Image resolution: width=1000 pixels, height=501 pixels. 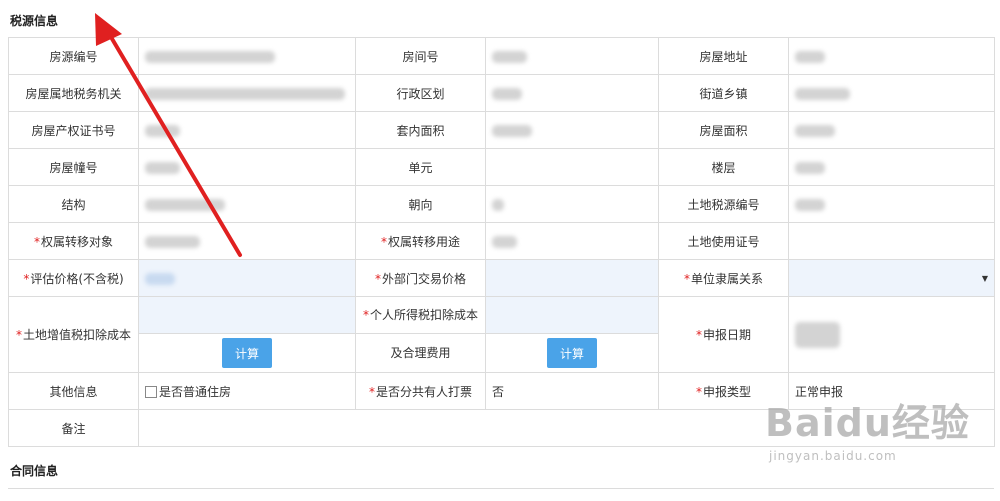 What do you see at coordinates (572, 204) in the screenshot?
I see `value-orientation` at bounding box center [572, 204].